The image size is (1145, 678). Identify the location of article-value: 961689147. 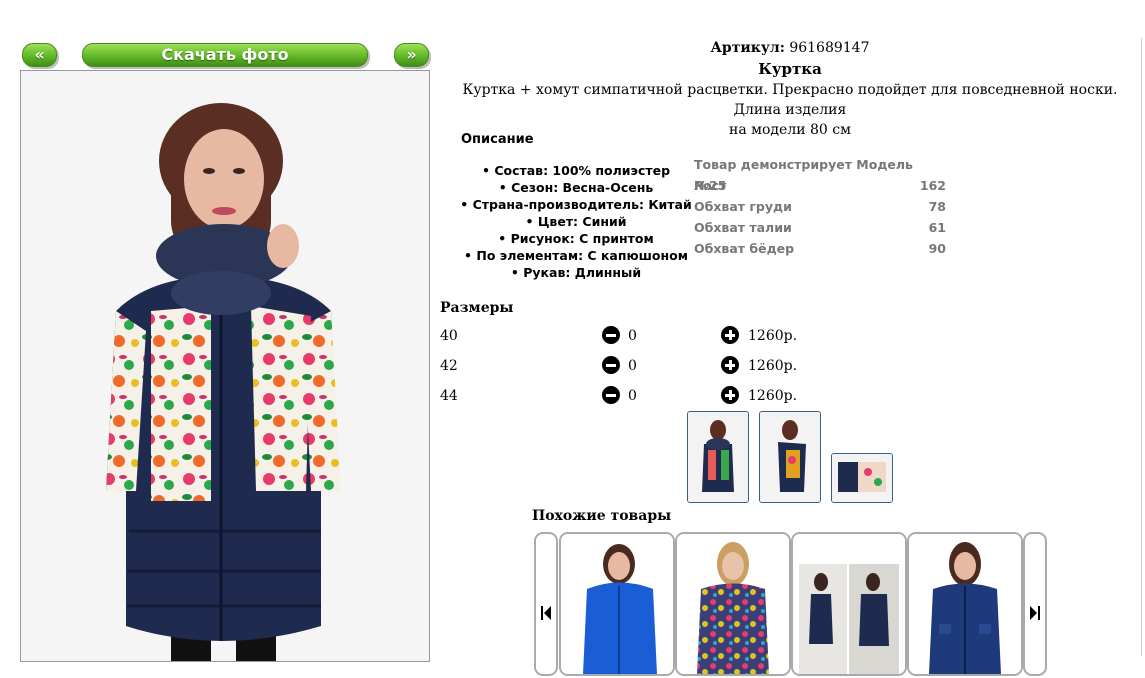
(829, 48).